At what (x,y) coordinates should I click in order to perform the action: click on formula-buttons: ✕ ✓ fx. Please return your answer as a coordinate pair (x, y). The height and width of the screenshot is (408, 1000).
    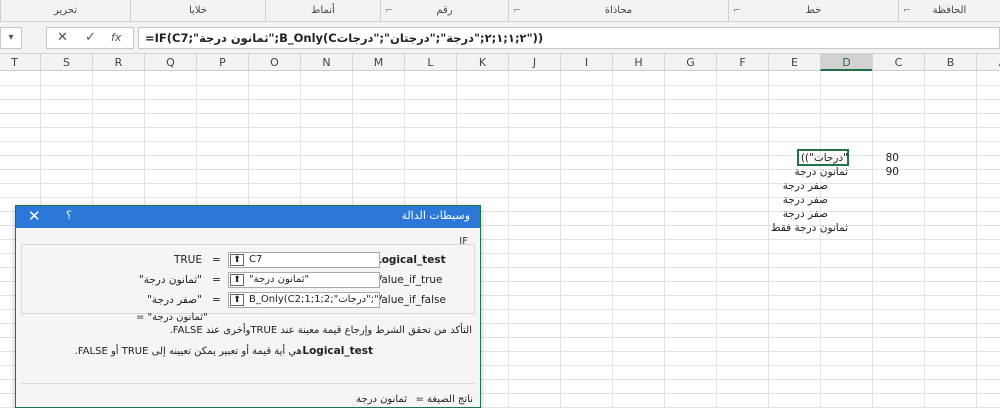
    Looking at the image, I should click on (90, 38).